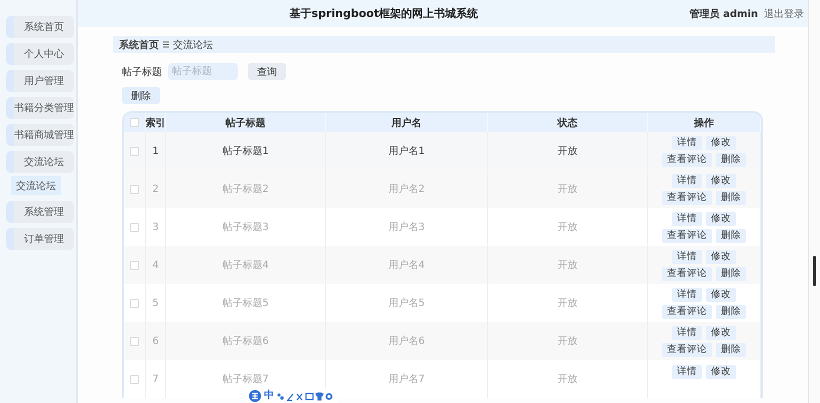 The image size is (820, 403). Describe the element at coordinates (384, 13) in the screenshot. I see `app-title: 基于springboot框架的网上书城系统` at that location.